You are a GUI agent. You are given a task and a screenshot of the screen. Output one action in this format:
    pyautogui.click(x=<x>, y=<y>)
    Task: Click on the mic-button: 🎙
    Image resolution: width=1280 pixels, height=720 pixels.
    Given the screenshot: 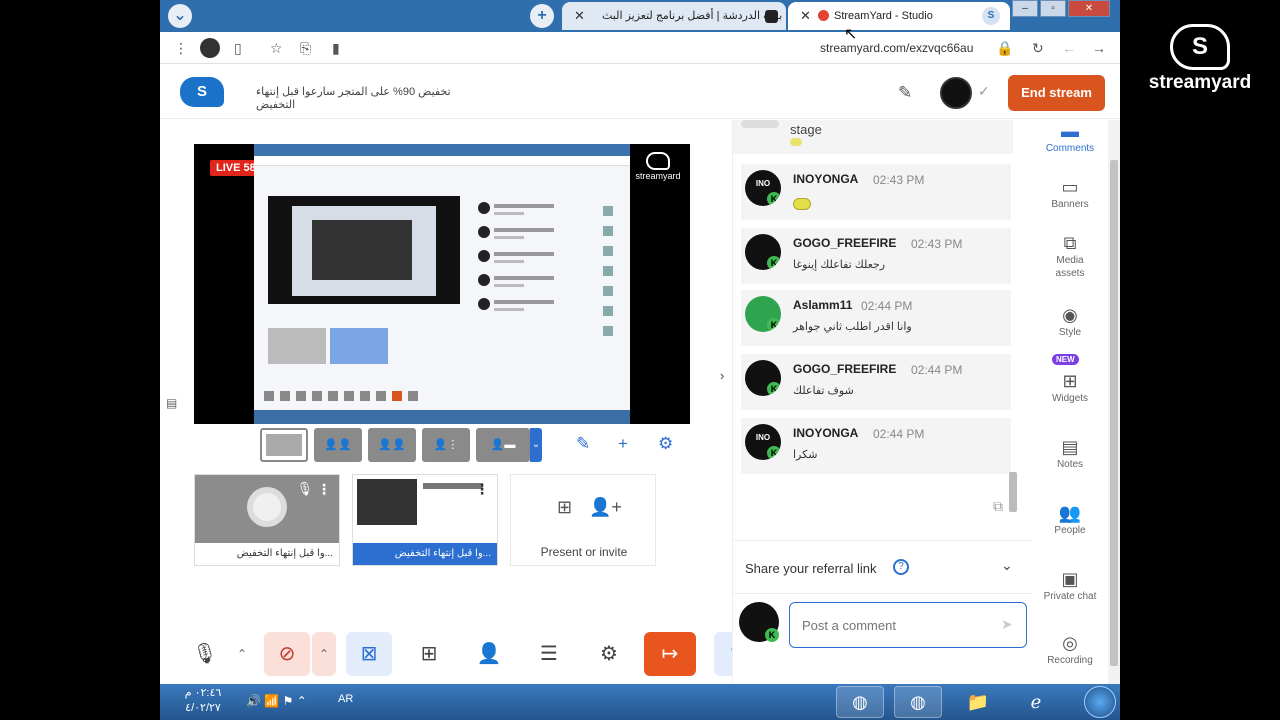 What is the action you would take?
    pyautogui.click(x=205, y=654)
    